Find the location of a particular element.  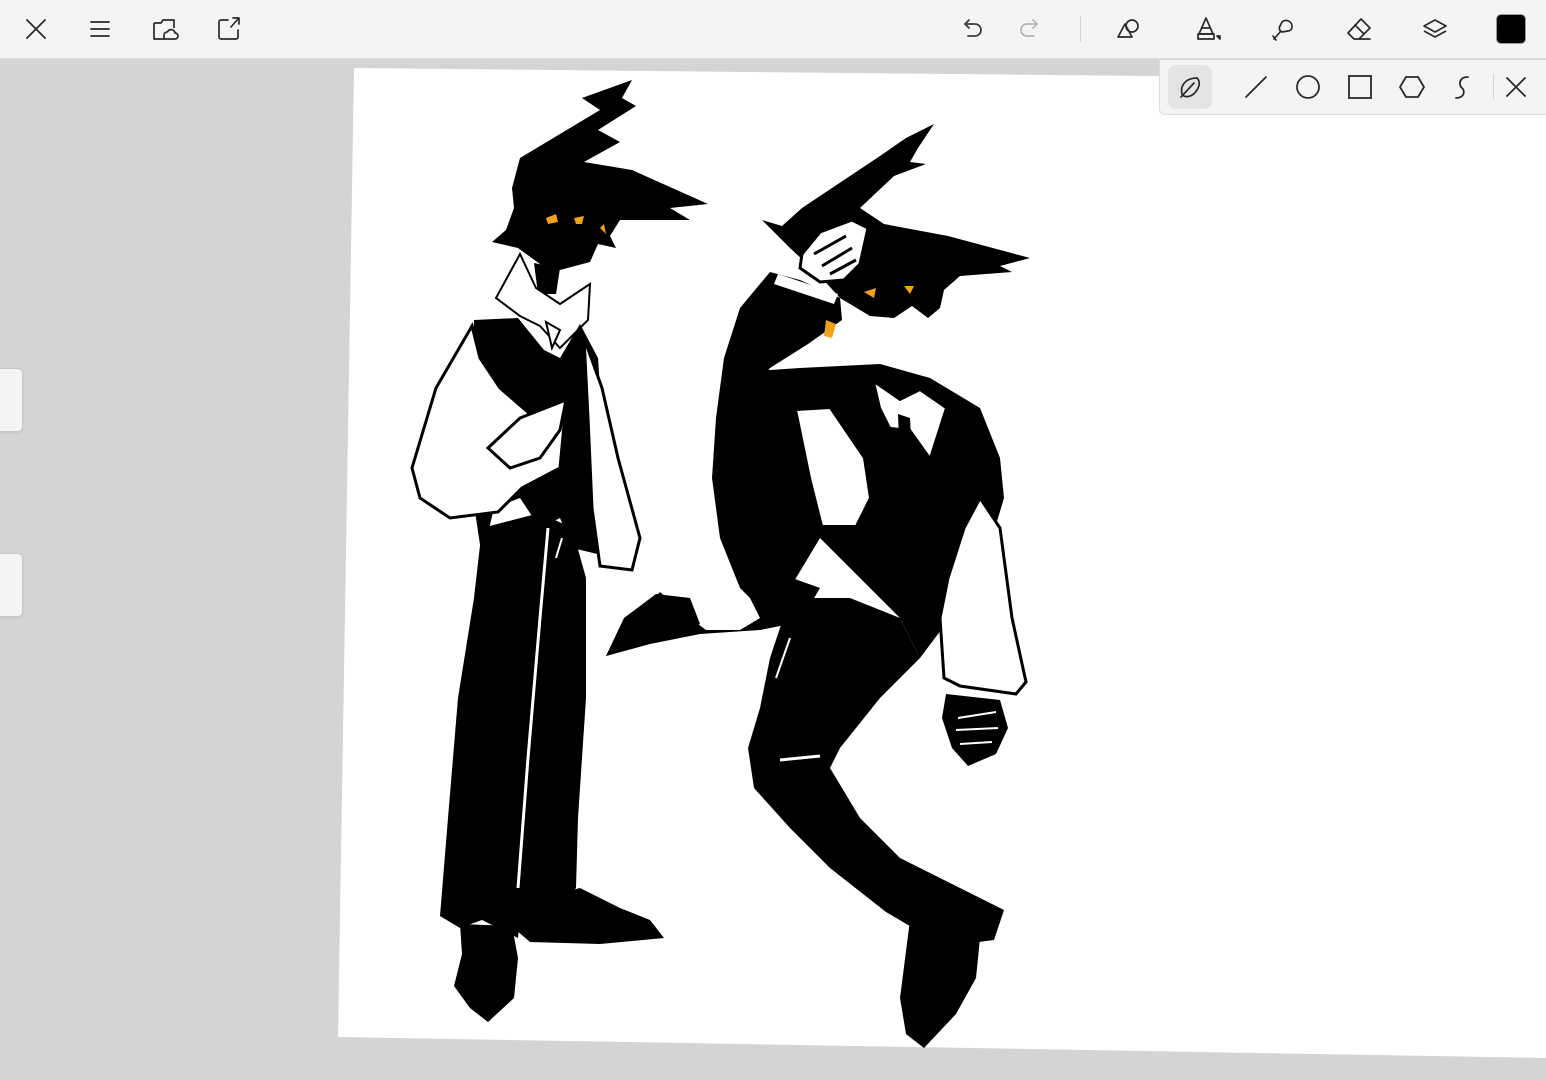

close-button is located at coordinates (36, 29).